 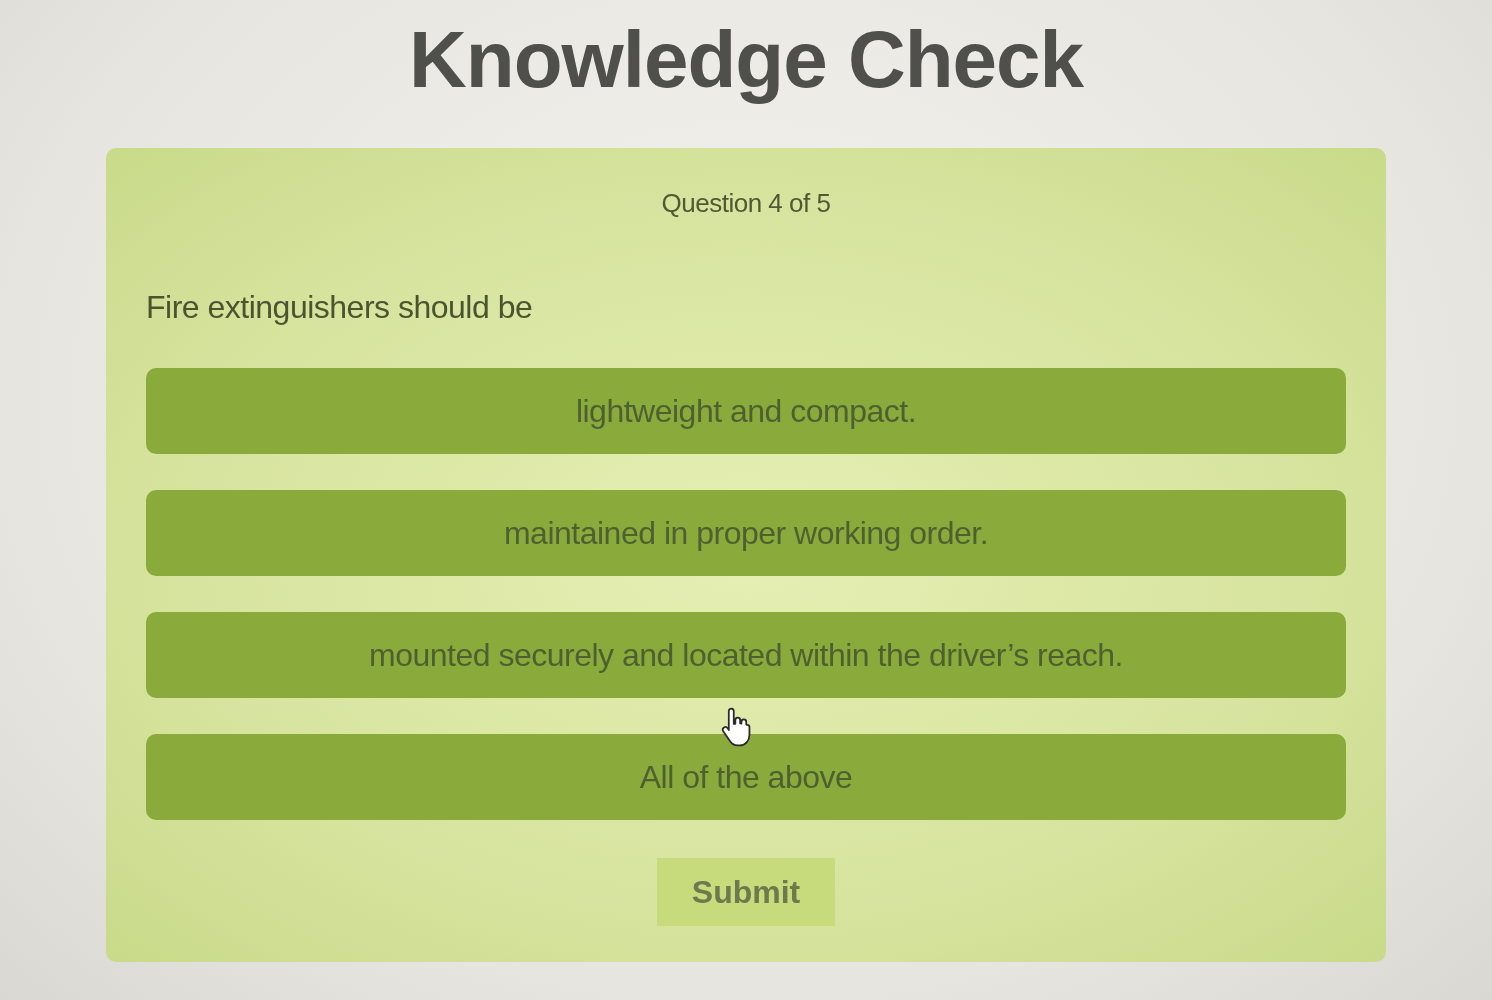 I want to click on answer-option: lightweight and compact., so click(x=746, y=411).